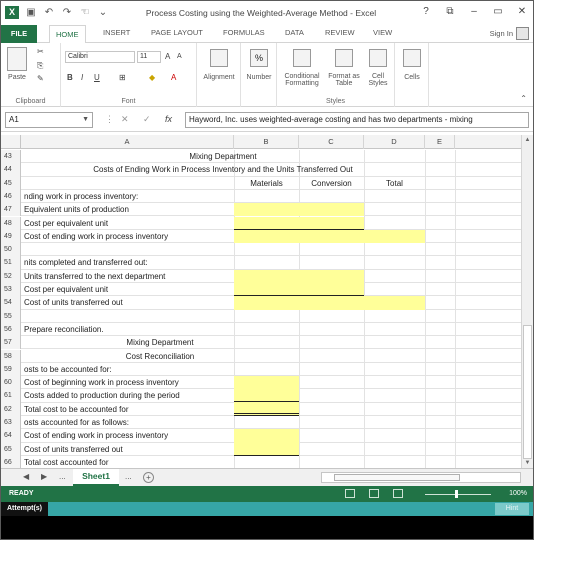 This screenshot has width=584, height=588. I want to click on row-header: 43, so click(11, 157).